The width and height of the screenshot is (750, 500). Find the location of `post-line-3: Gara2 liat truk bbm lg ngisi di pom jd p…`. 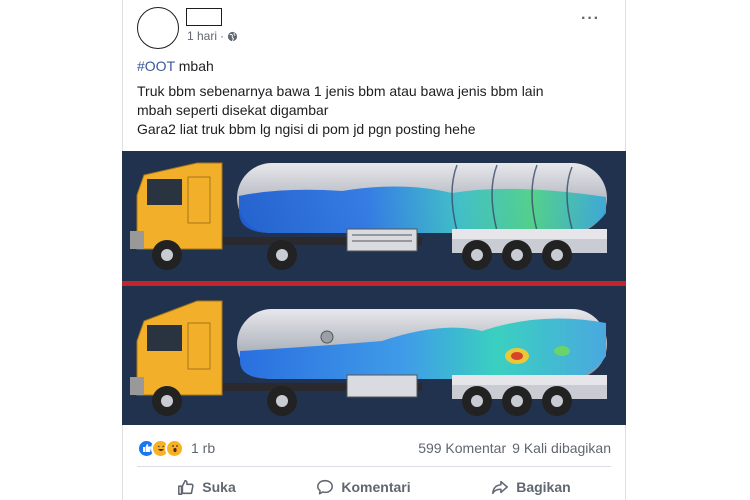

post-line-3: Gara2 liat truk bbm lg ngisi di pom jd p… is located at coordinates (306, 129).